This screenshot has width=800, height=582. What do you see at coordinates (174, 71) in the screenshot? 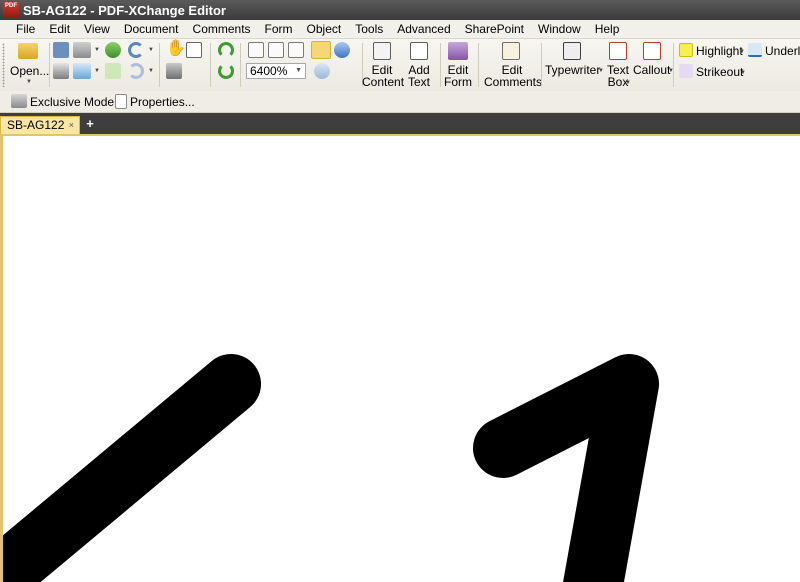
I see `snapshot-icon` at bounding box center [174, 71].